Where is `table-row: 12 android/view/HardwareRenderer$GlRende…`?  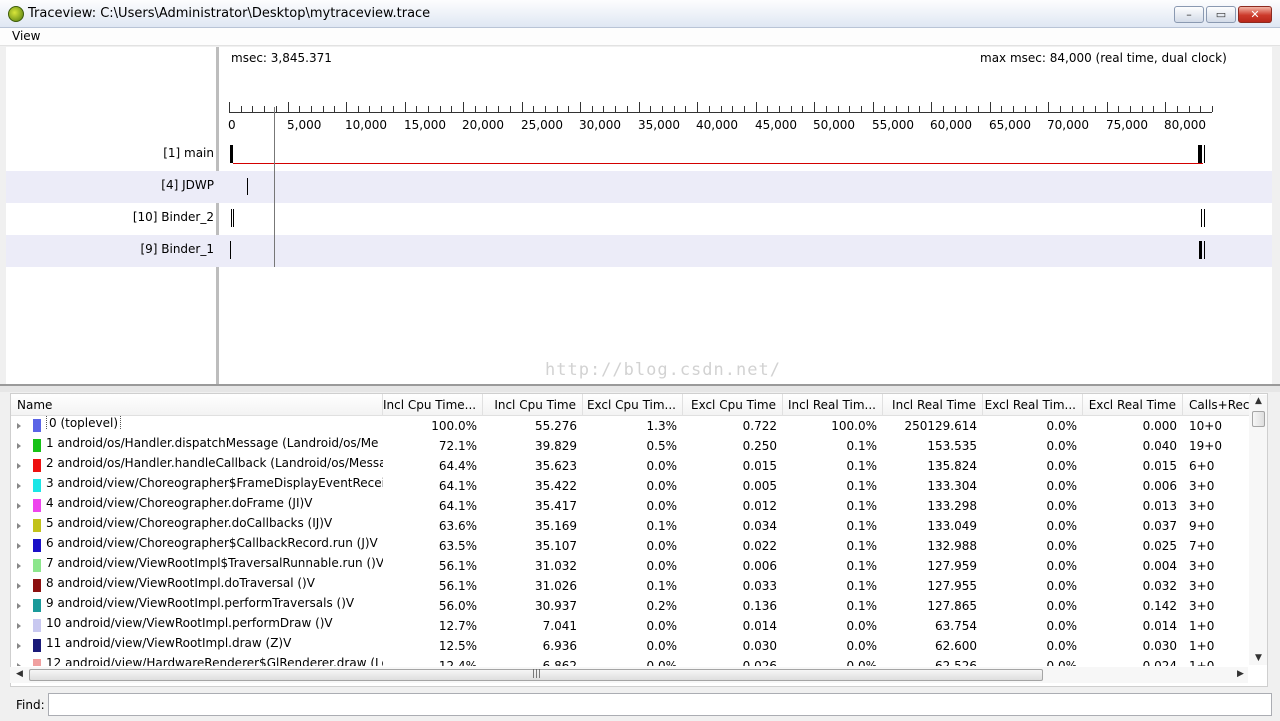 table-row: 12 android/view/HardwareRenderer$GlRende… is located at coordinates (631, 661).